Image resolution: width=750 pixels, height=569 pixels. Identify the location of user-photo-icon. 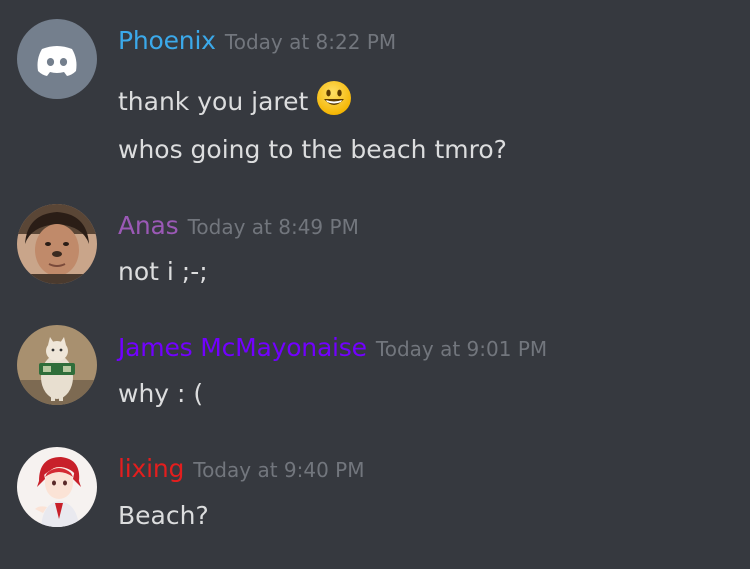
(57, 244).